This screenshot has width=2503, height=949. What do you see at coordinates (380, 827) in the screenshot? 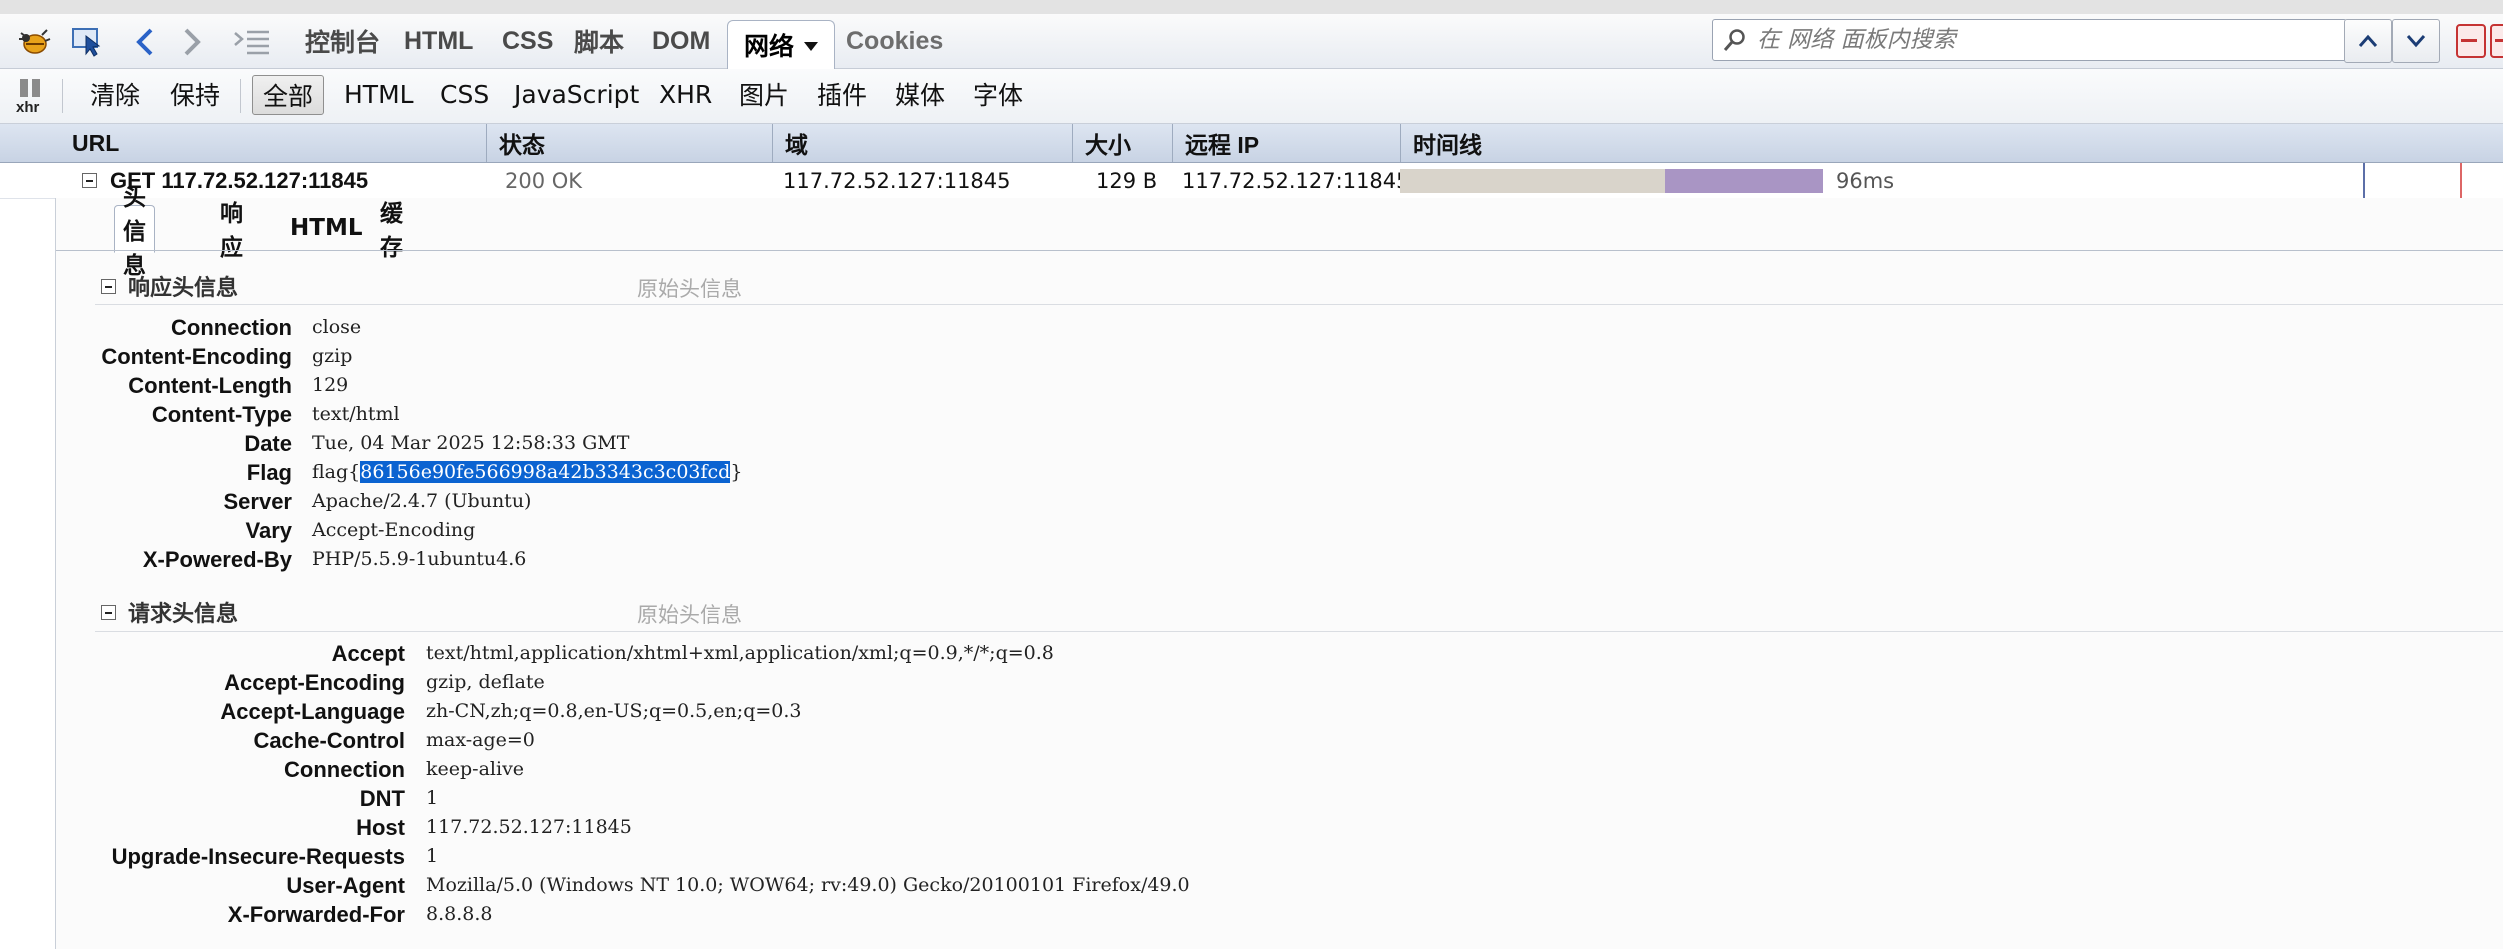
I see `header-name: Host` at bounding box center [380, 827].